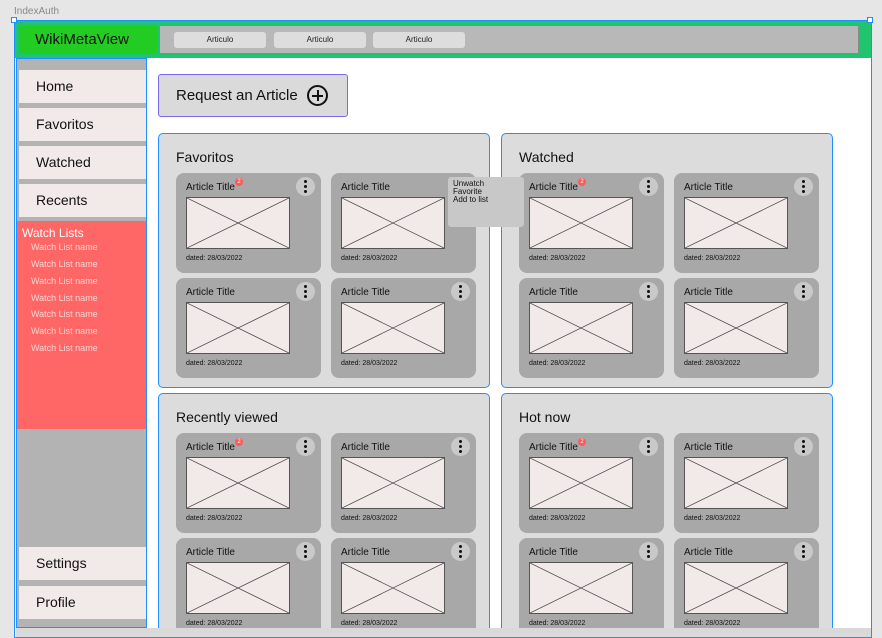  I want to click on bottom-bar, so click(443, 632).